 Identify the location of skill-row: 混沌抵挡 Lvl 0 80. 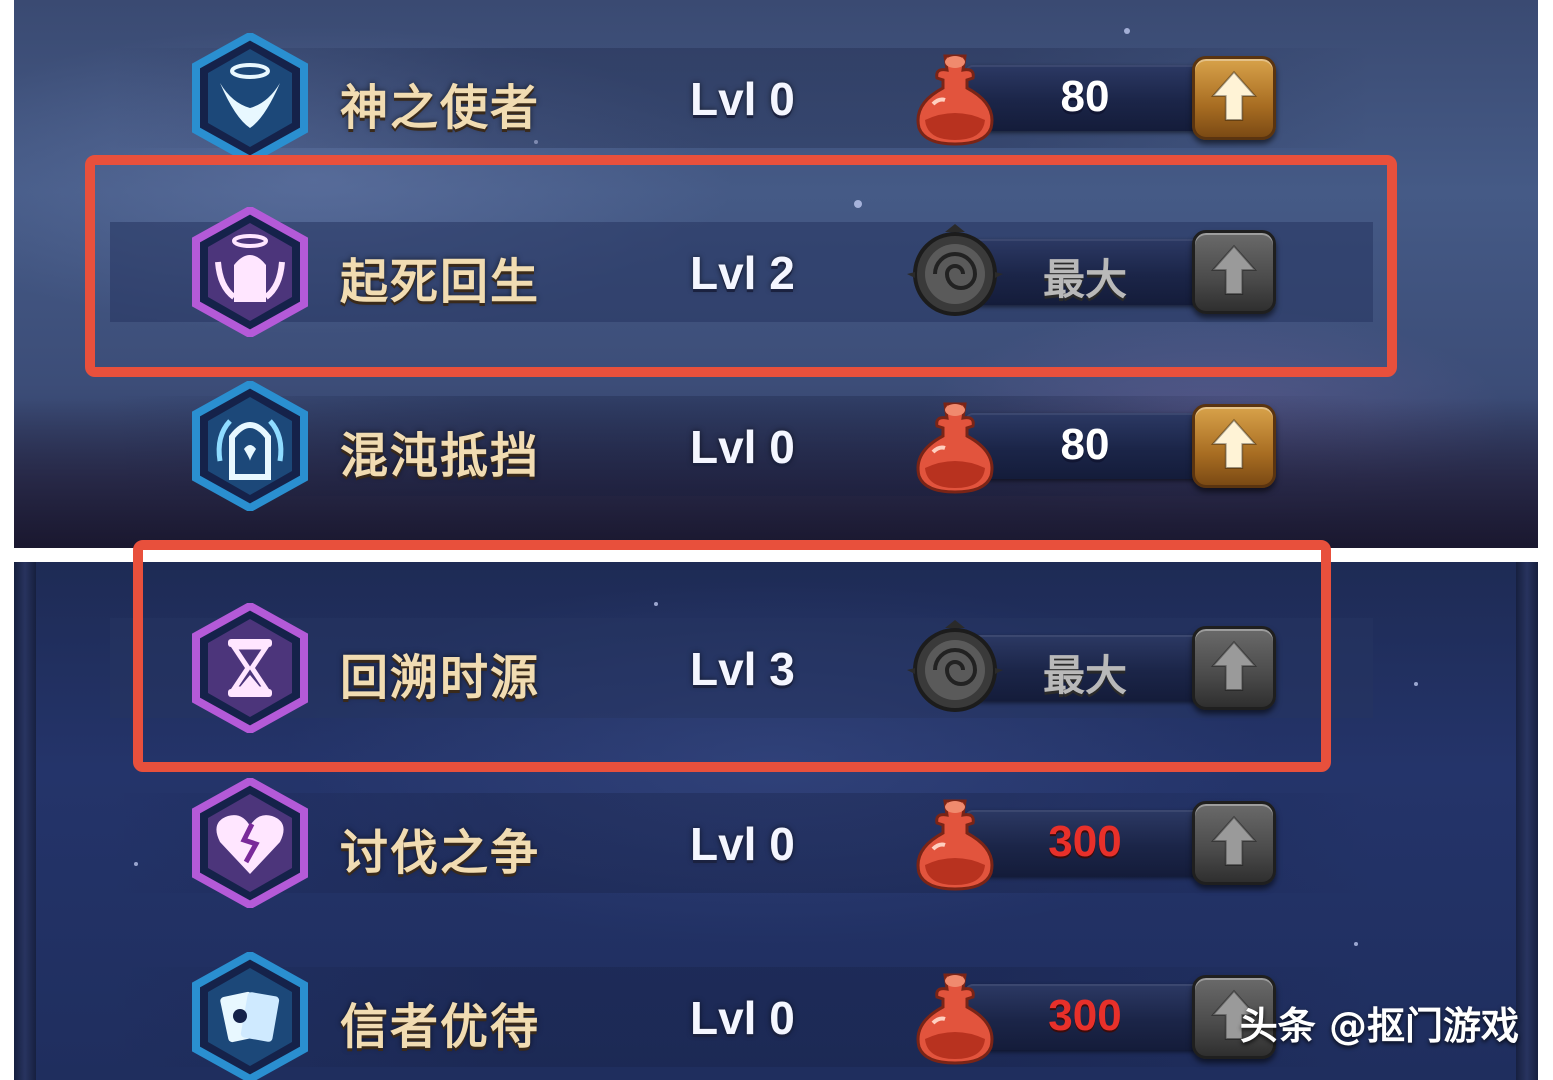
(776, 446).